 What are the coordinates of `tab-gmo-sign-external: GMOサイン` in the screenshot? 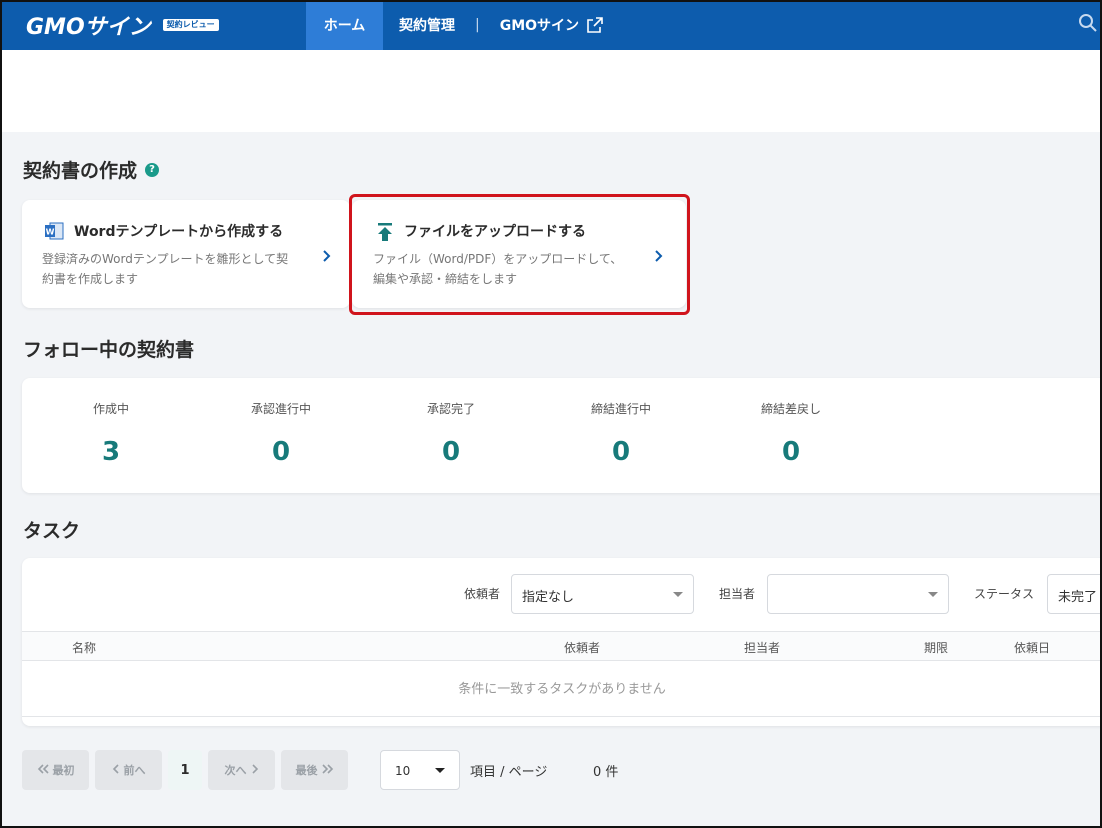 It's located at (551, 25).